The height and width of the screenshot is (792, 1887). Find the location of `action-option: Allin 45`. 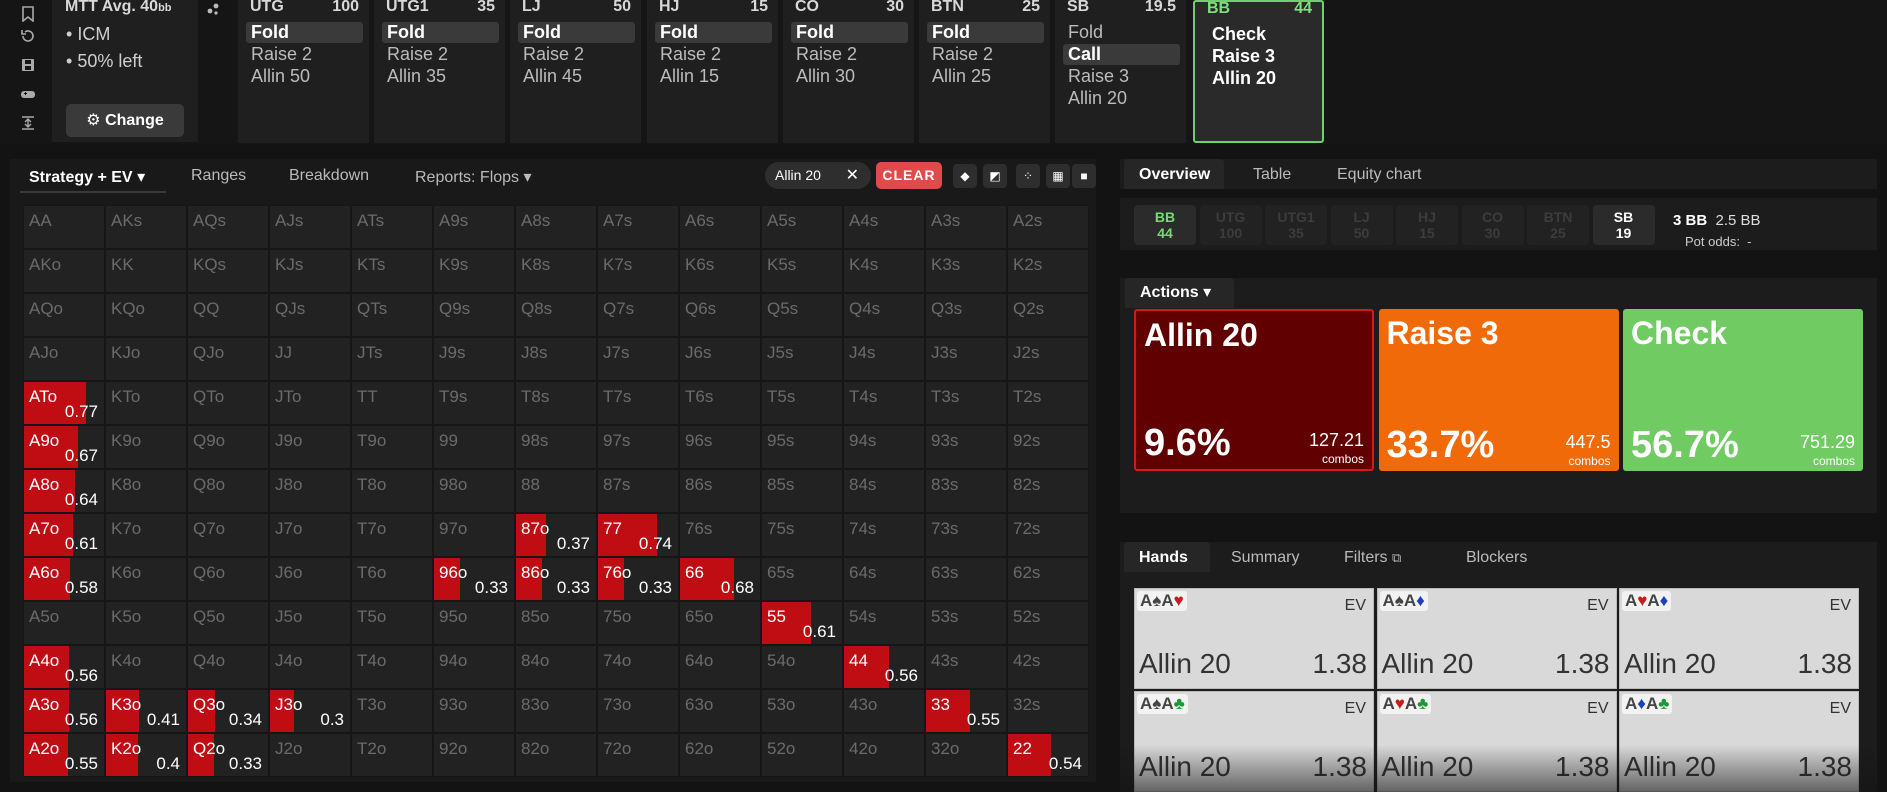

action-option: Allin 45 is located at coordinates (576, 76).